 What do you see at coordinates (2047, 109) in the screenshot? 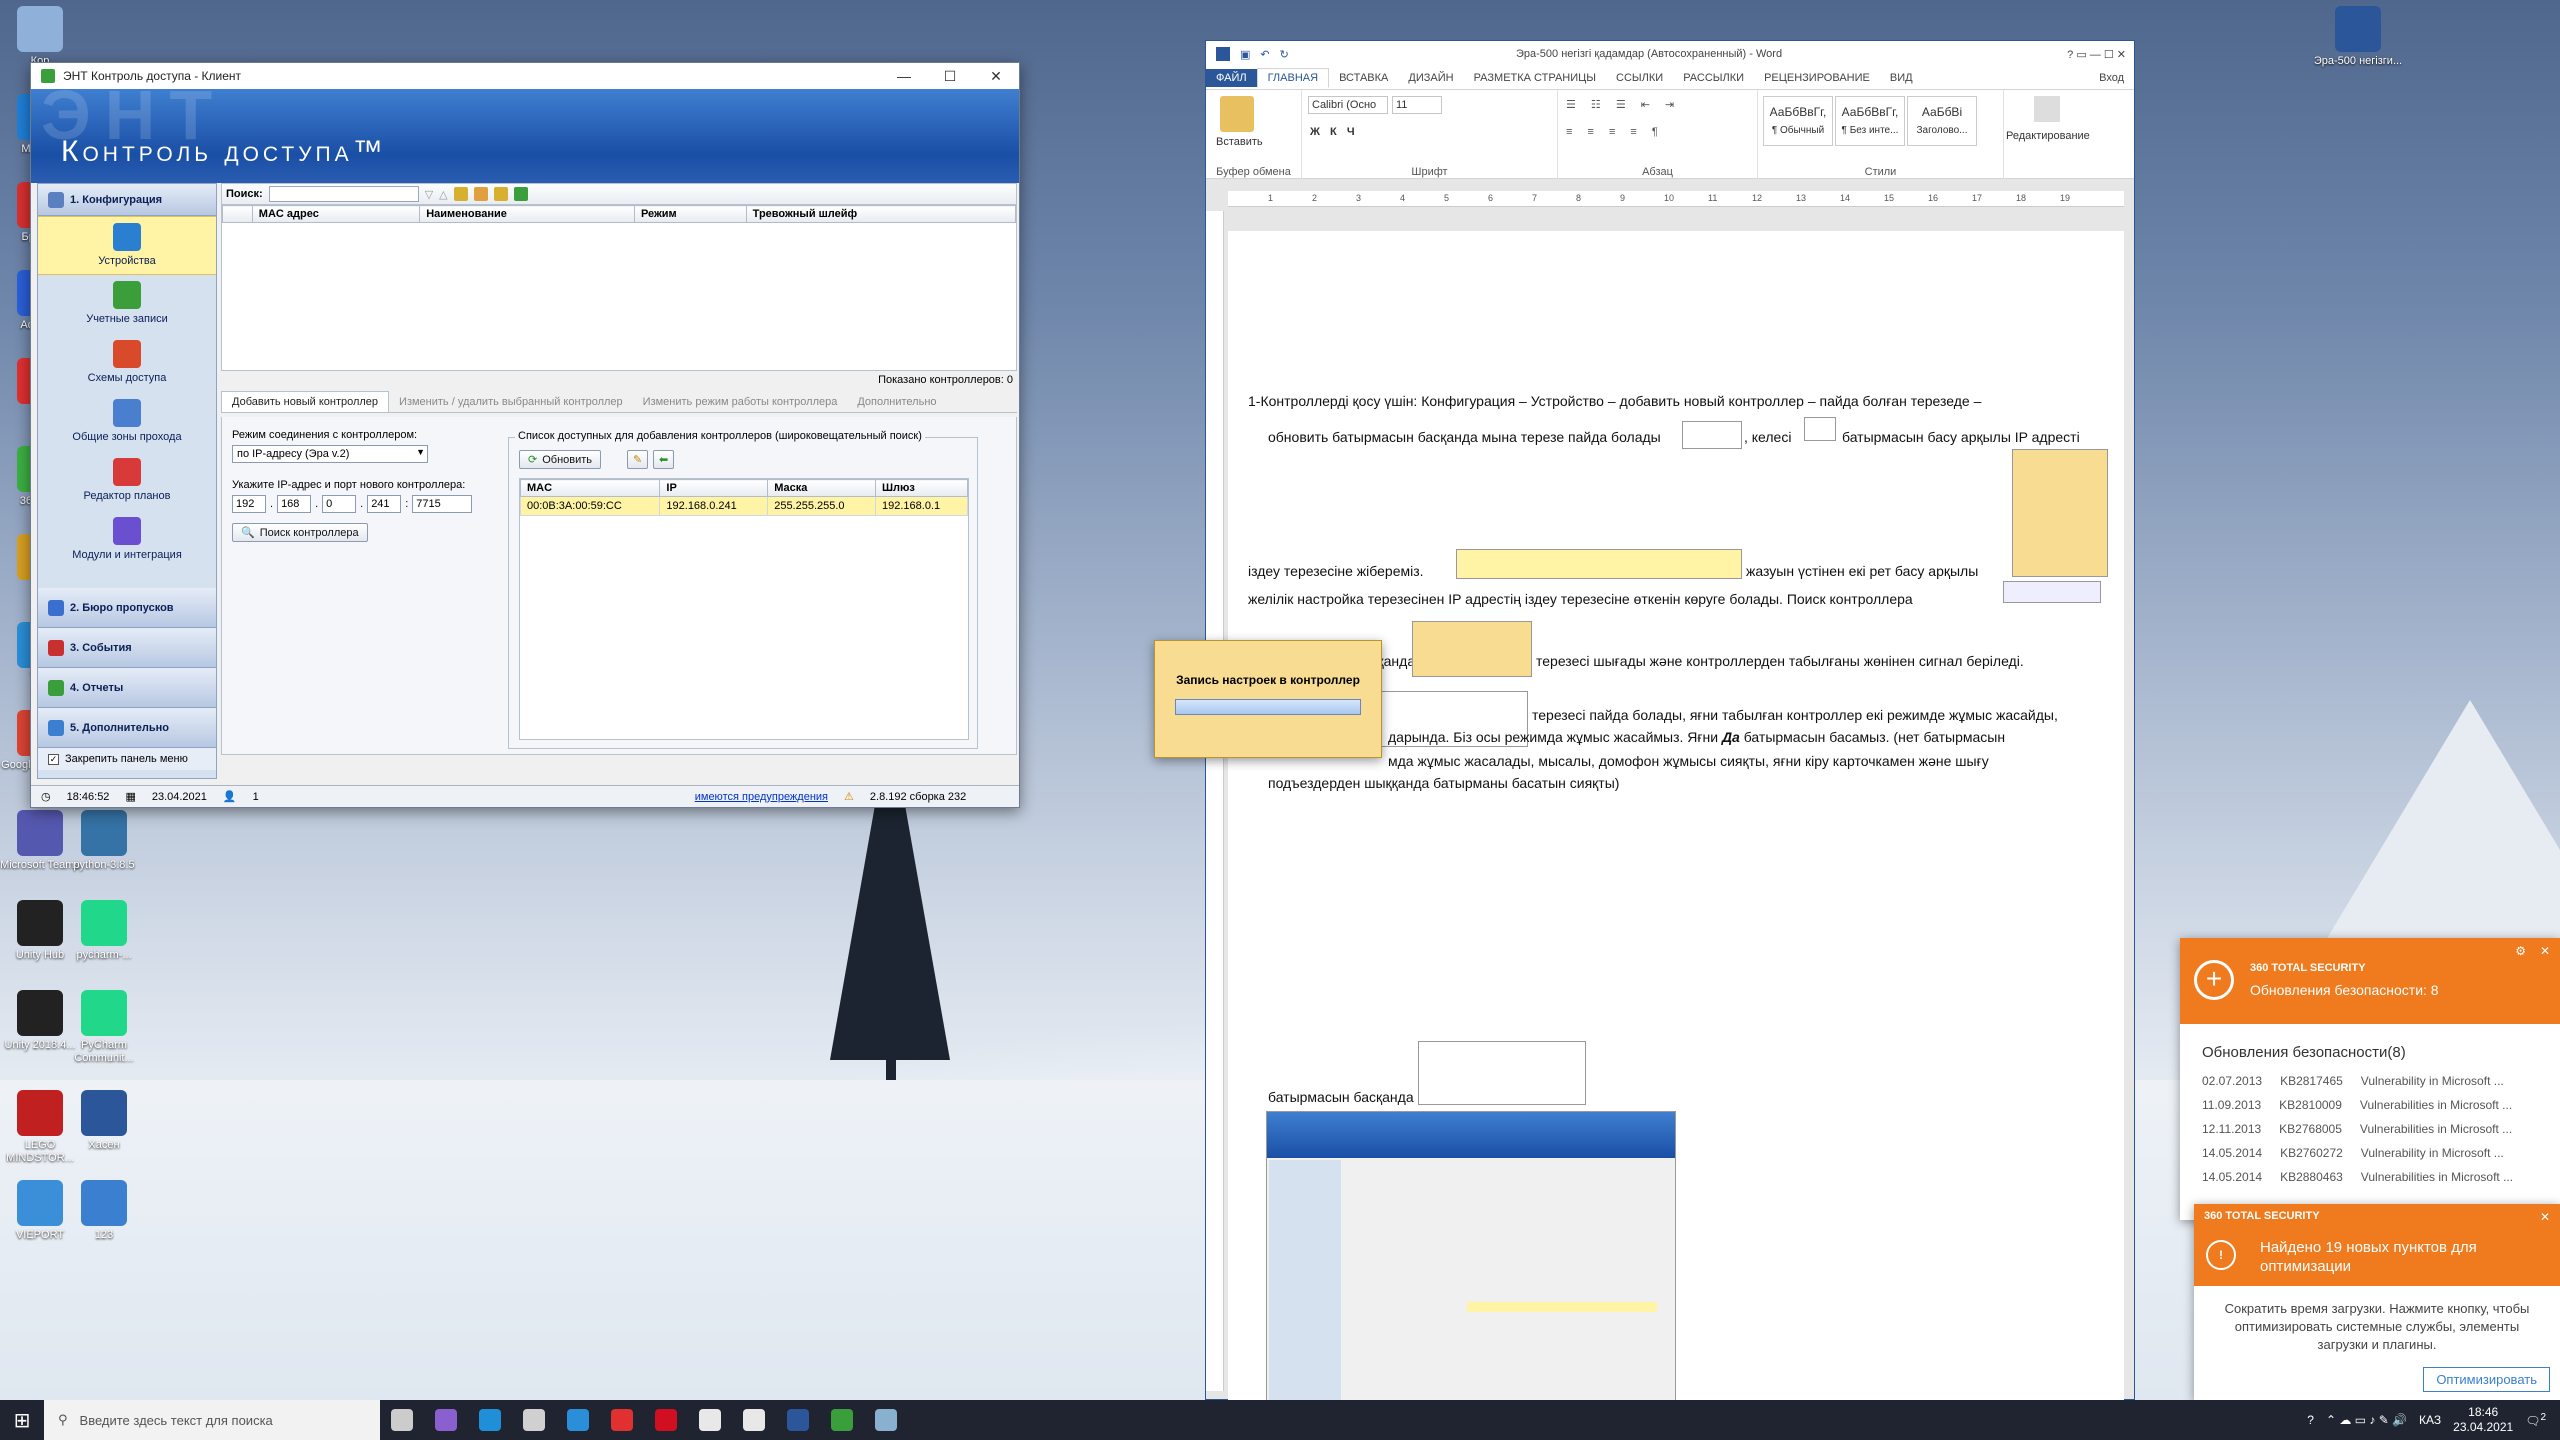
I see `binoculars-icon` at bounding box center [2047, 109].